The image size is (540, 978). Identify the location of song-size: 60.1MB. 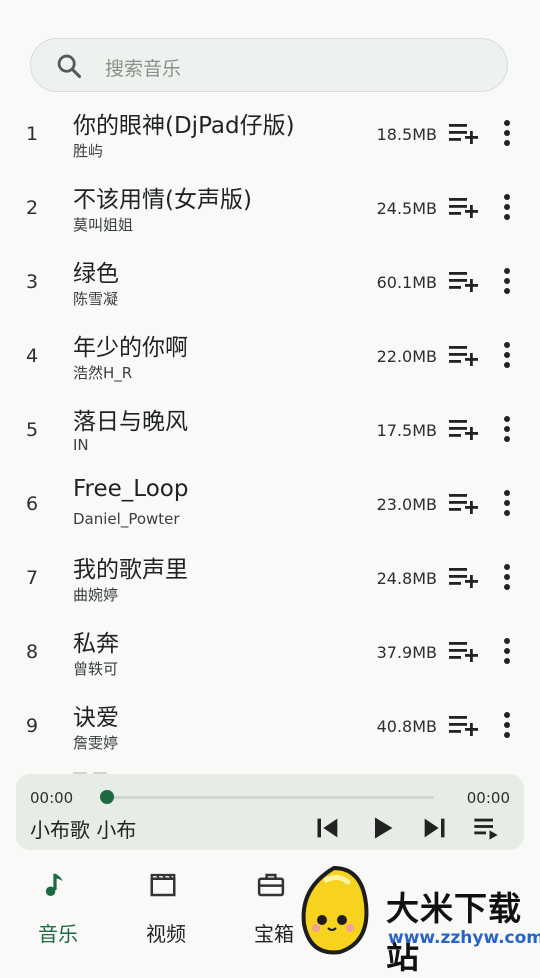
(406, 282).